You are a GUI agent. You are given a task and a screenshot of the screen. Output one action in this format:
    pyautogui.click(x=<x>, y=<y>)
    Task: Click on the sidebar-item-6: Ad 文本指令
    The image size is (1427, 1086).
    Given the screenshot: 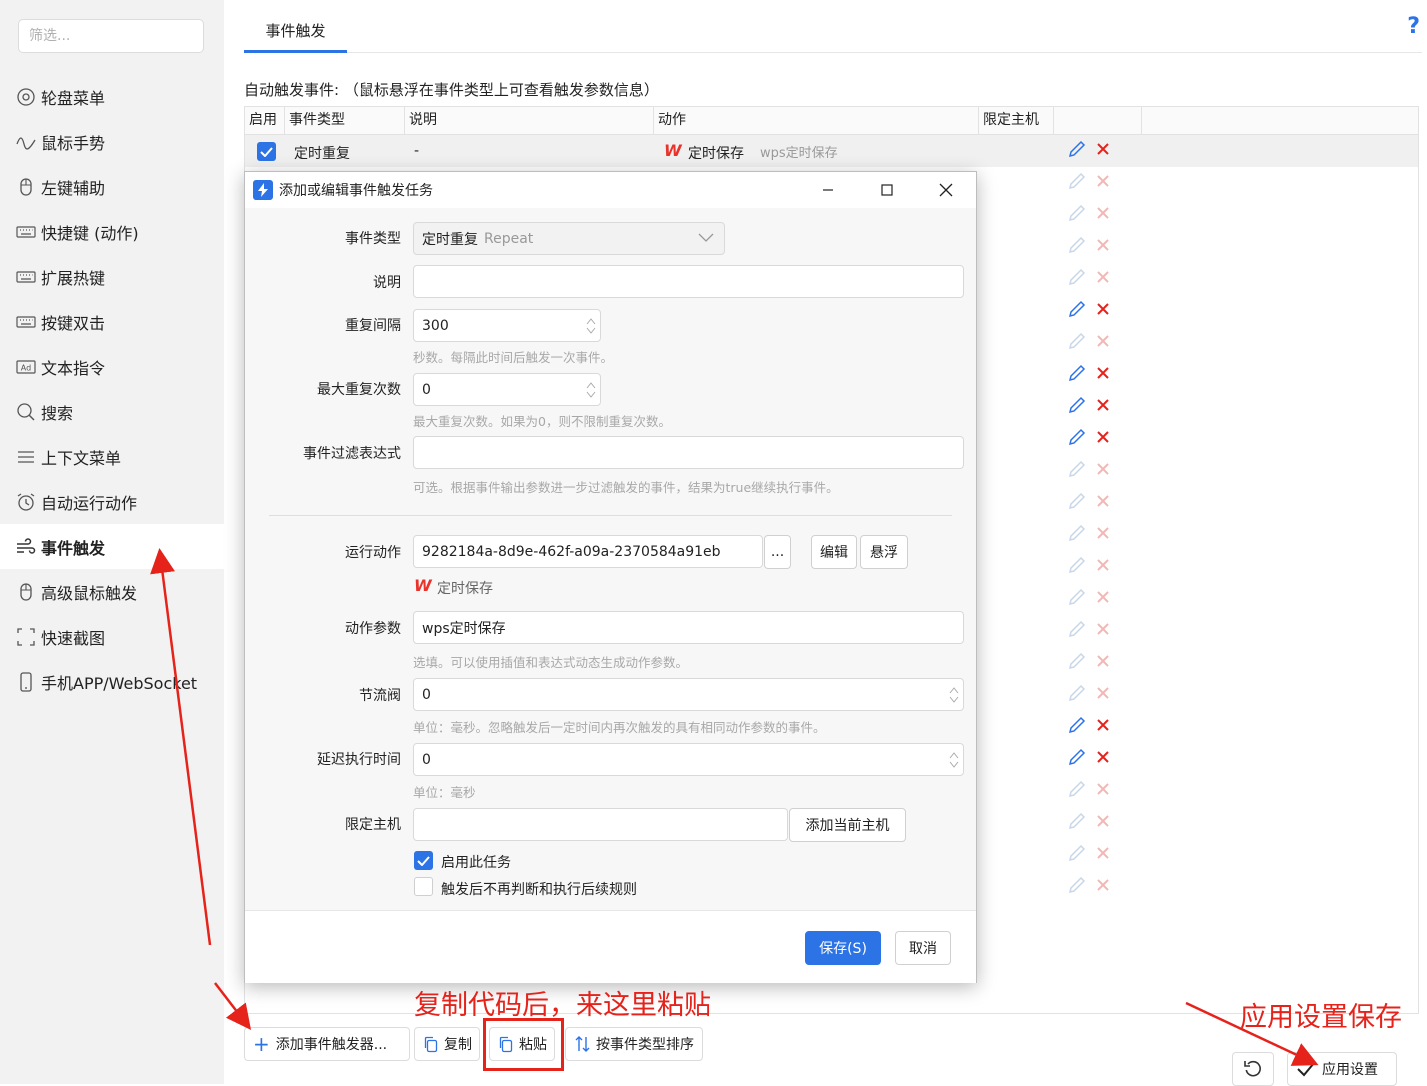 What is the action you would take?
    pyautogui.click(x=112, y=366)
    